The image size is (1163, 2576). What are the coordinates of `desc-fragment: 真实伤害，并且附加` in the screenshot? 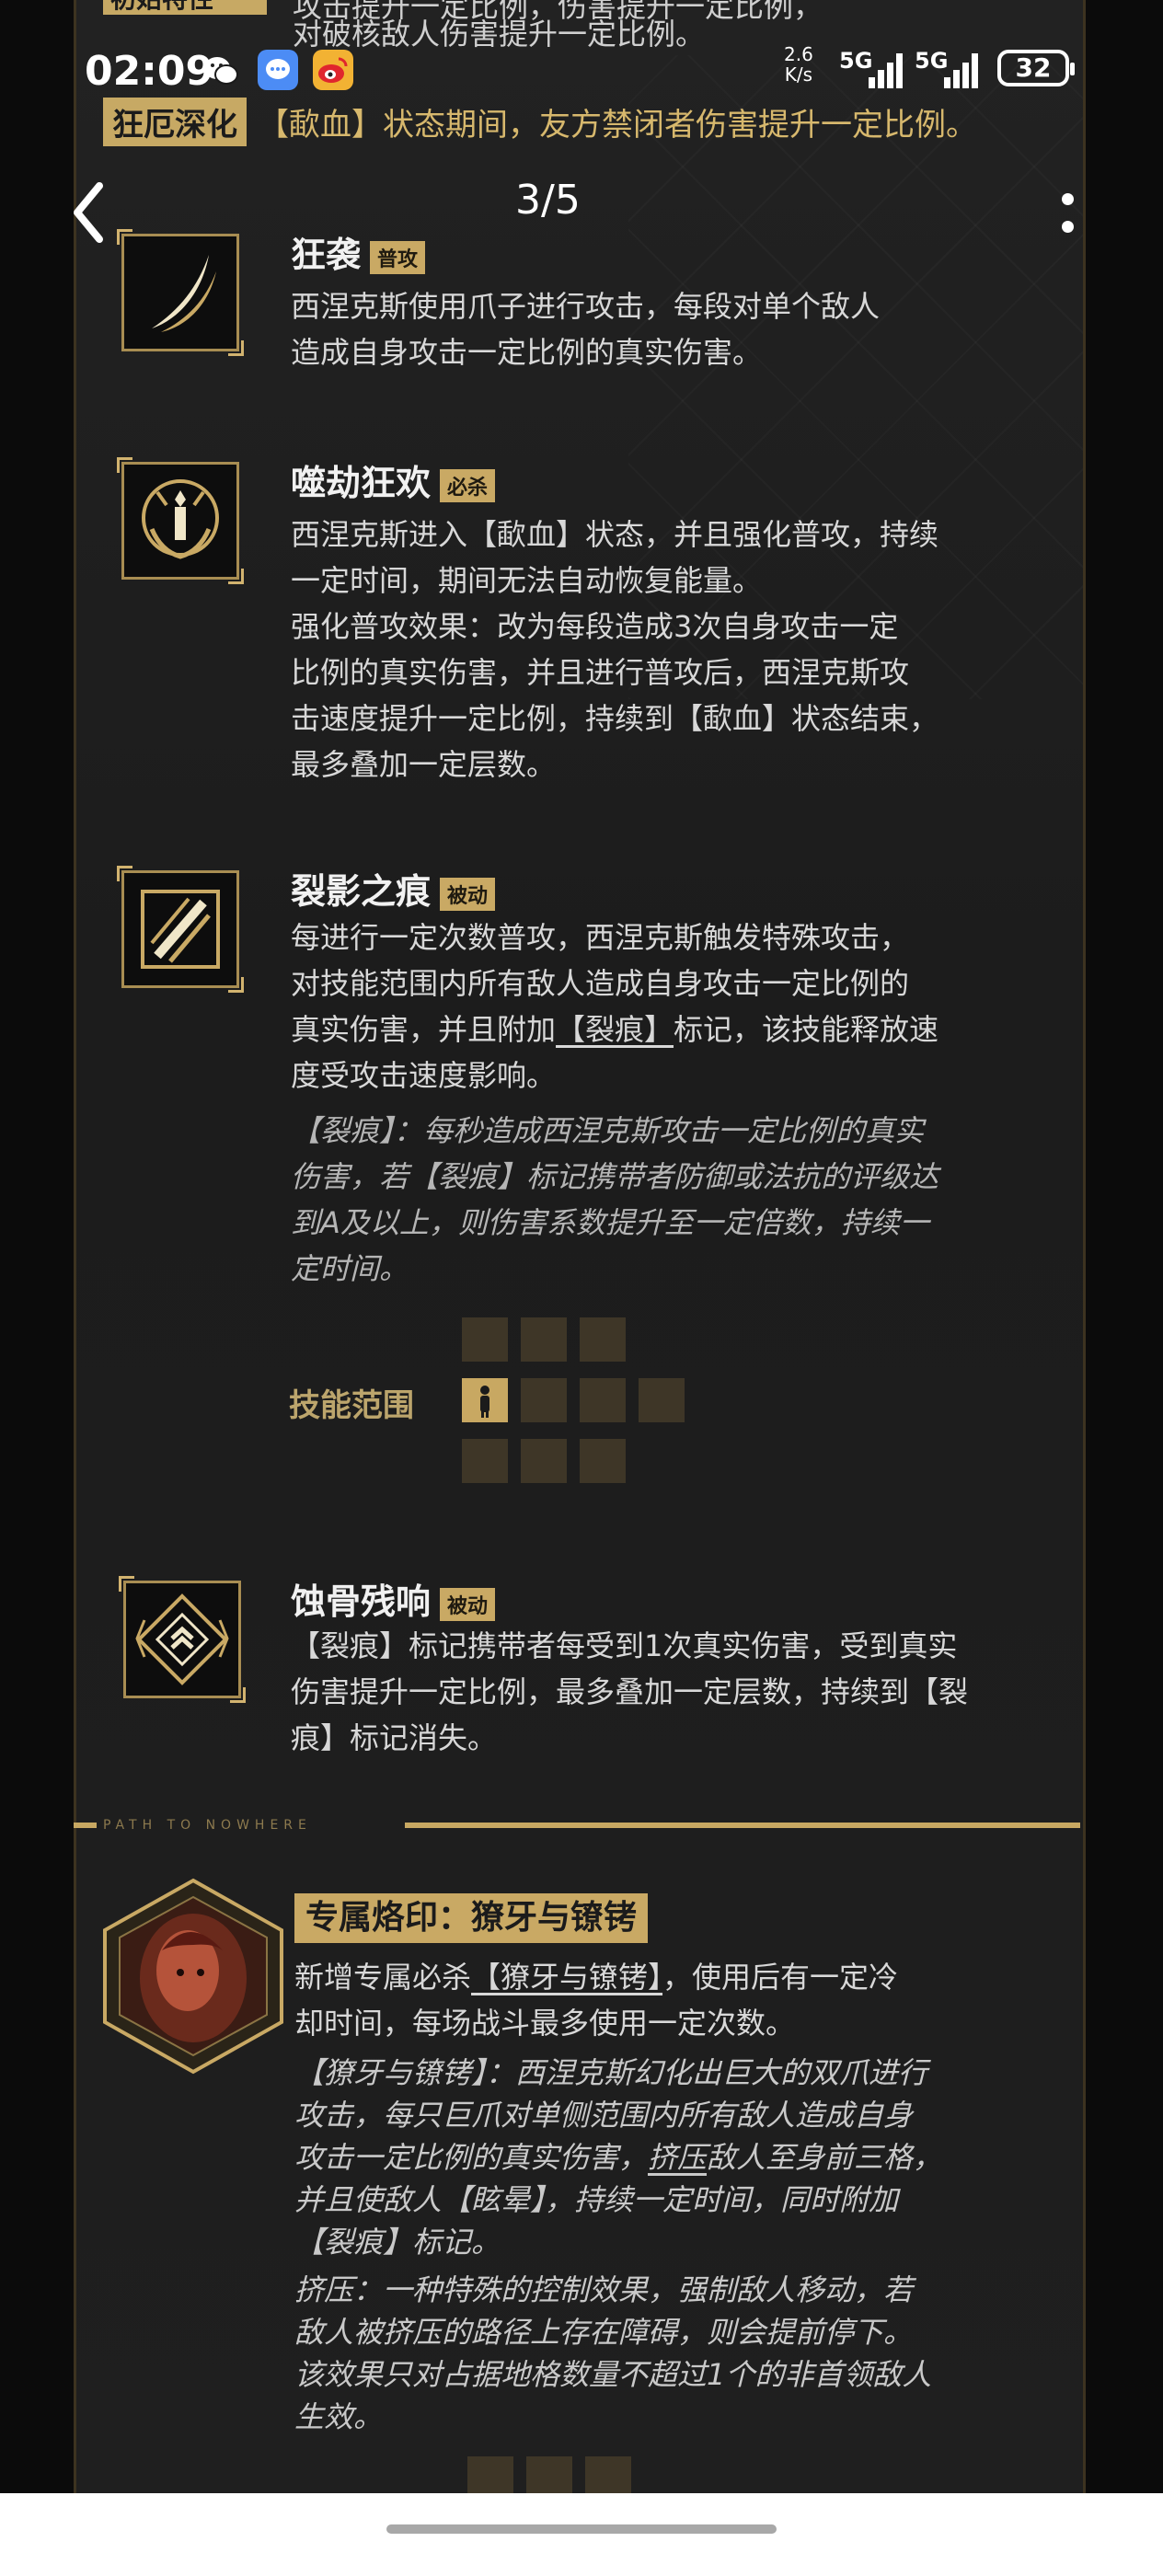 It's located at (424, 1029).